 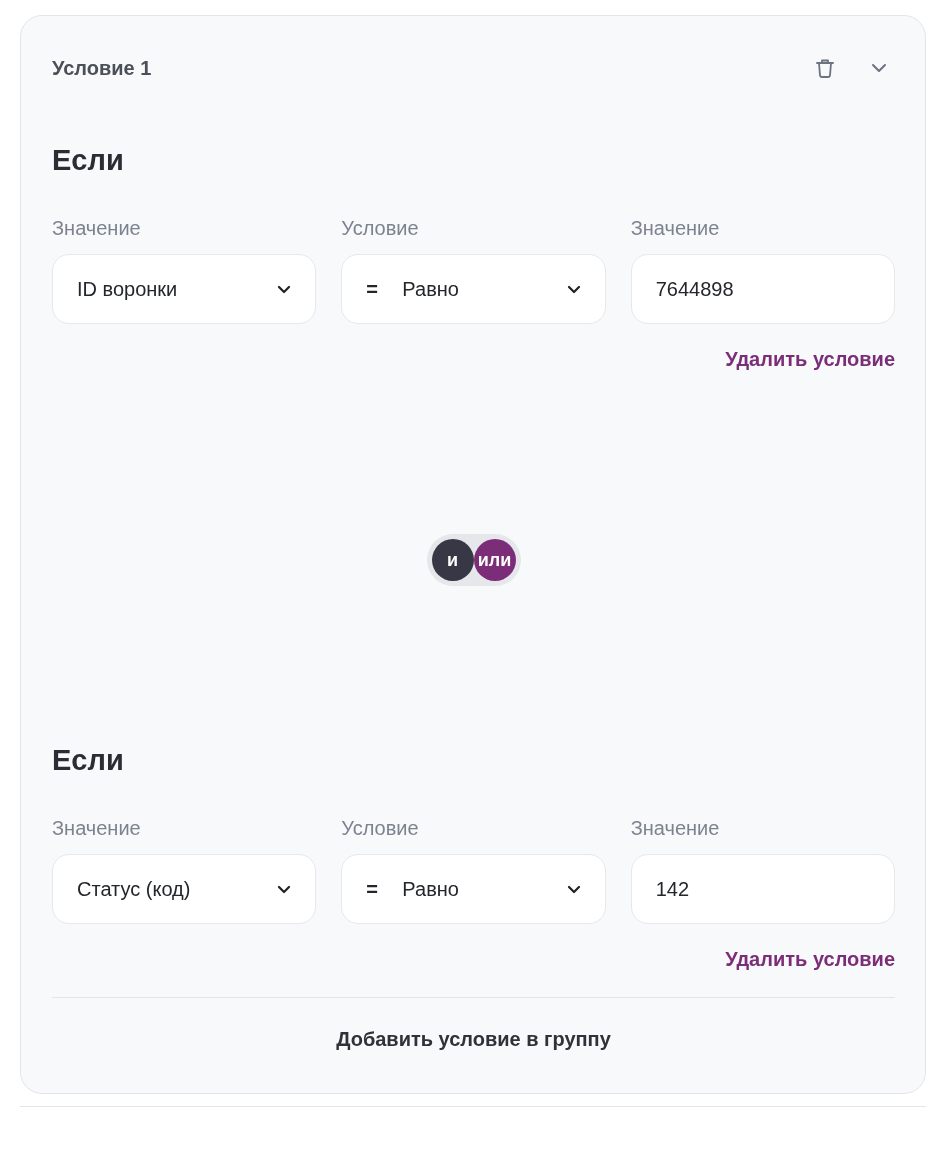 What do you see at coordinates (184, 889) in the screenshot?
I see `select-field: Статус (код)` at bounding box center [184, 889].